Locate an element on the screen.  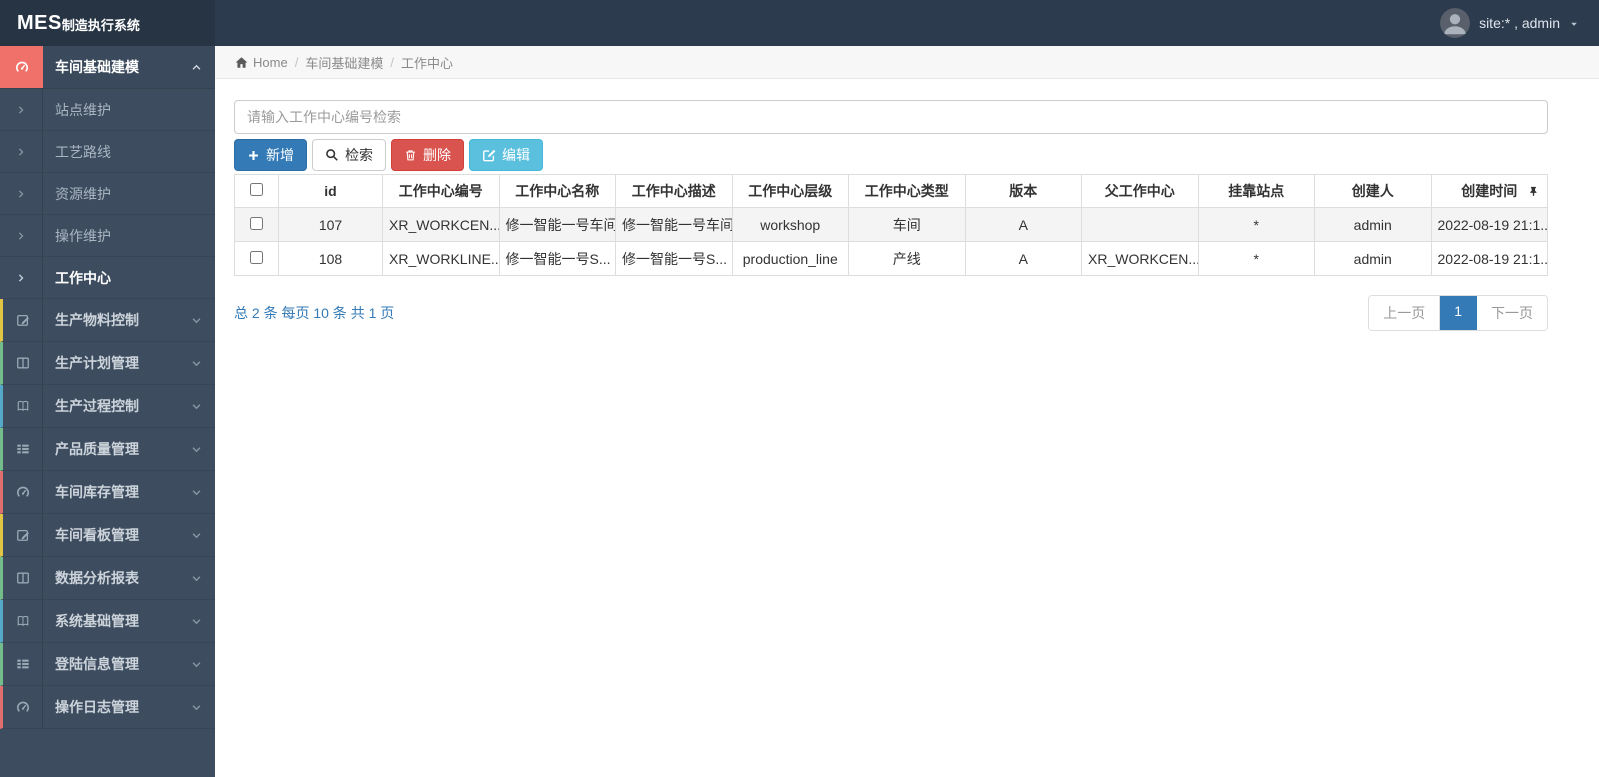
sidebar-group-车间看板管理: 车间看板管理 is located at coordinates (107, 535).